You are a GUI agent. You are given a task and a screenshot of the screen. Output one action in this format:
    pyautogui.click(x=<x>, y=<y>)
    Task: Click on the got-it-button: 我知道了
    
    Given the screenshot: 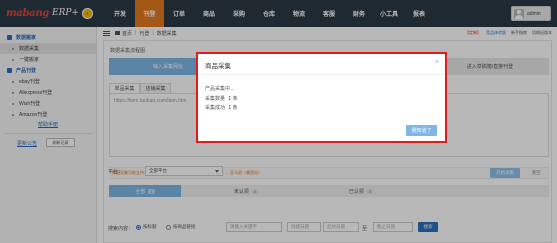 What is the action you would take?
    pyautogui.click(x=421, y=130)
    